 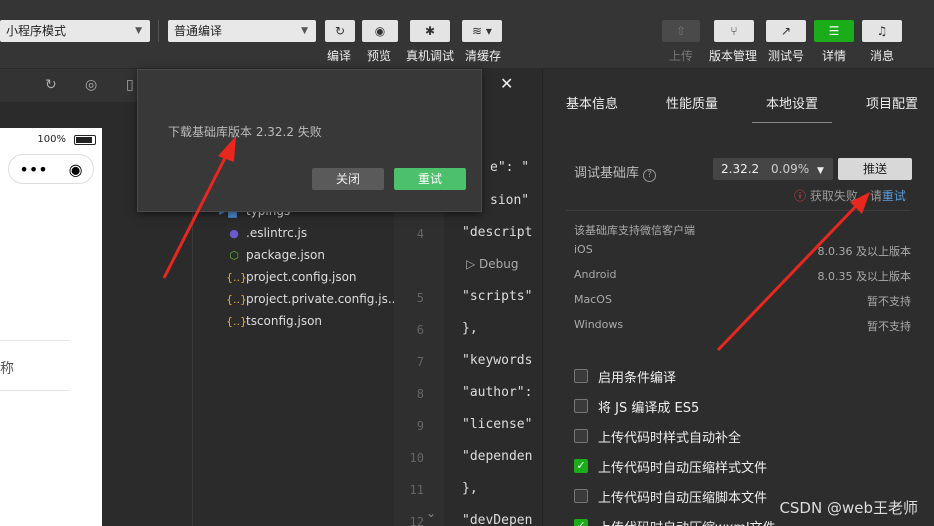 I want to click on code-line: "scripts", so click(x=497, y=296).